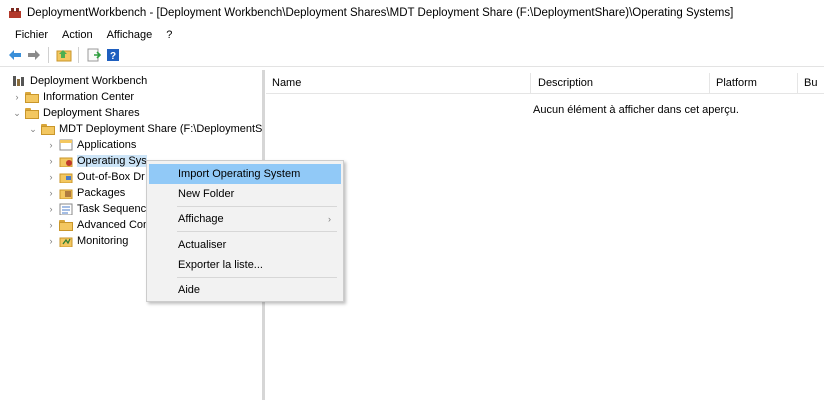  What do you see at coordinates (201, 219) in the screenshot?
I see `menu-item-view-label: Affichage` at bounding box center [201, 219].